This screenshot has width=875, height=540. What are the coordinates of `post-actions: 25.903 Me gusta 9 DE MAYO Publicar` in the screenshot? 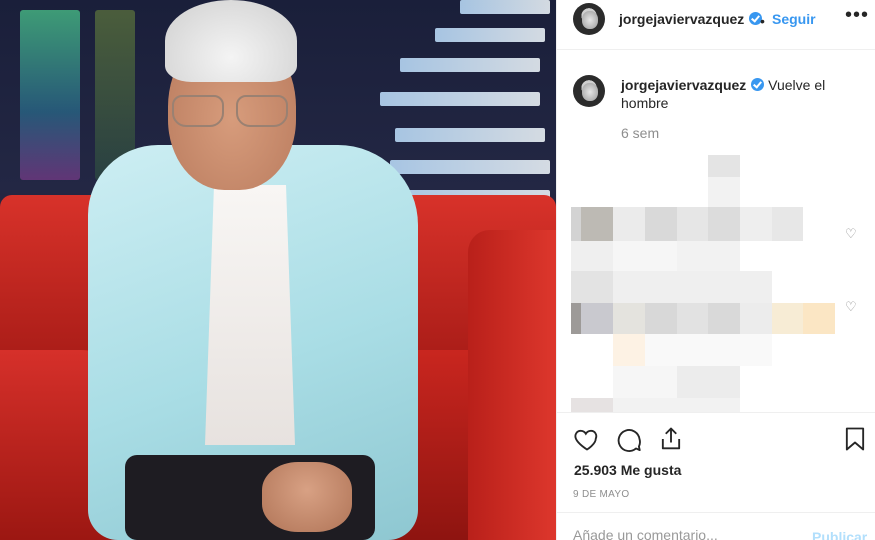 It's located at (716, 476).